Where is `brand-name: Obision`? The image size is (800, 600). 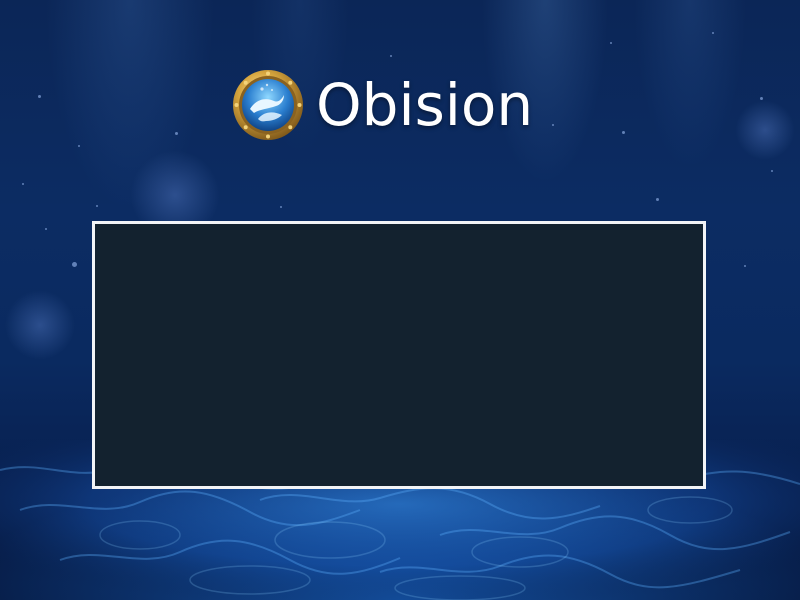 brand-name: Obision is located at coordinates (425, 105).